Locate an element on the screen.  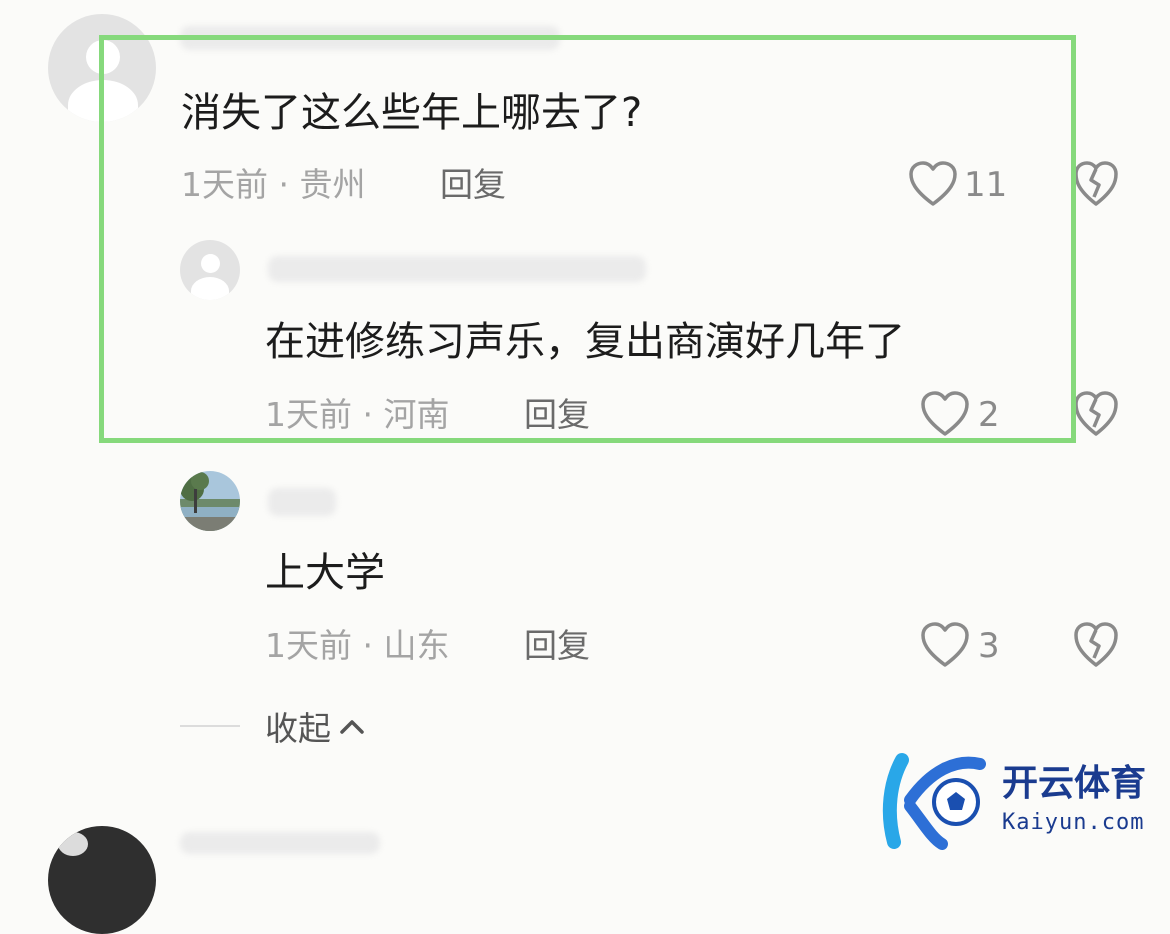
collapse-label: 收起 is located at coordinates (298, 728).